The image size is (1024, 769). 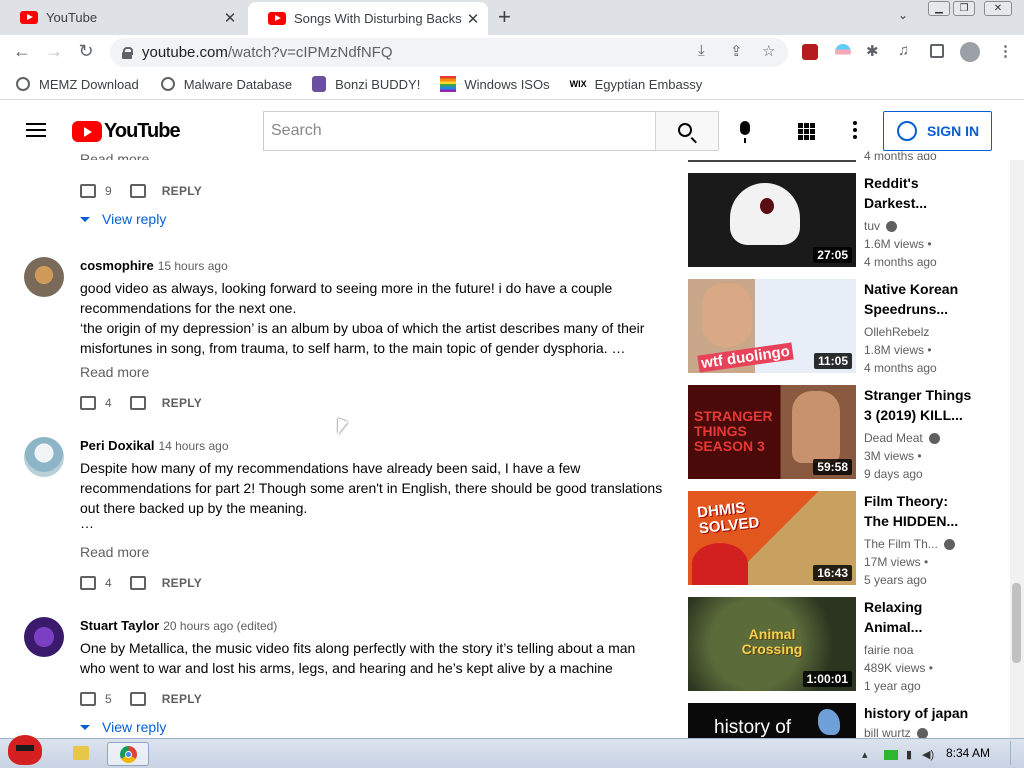 I want to click on microphone-icon, so click(x=745, y=132).